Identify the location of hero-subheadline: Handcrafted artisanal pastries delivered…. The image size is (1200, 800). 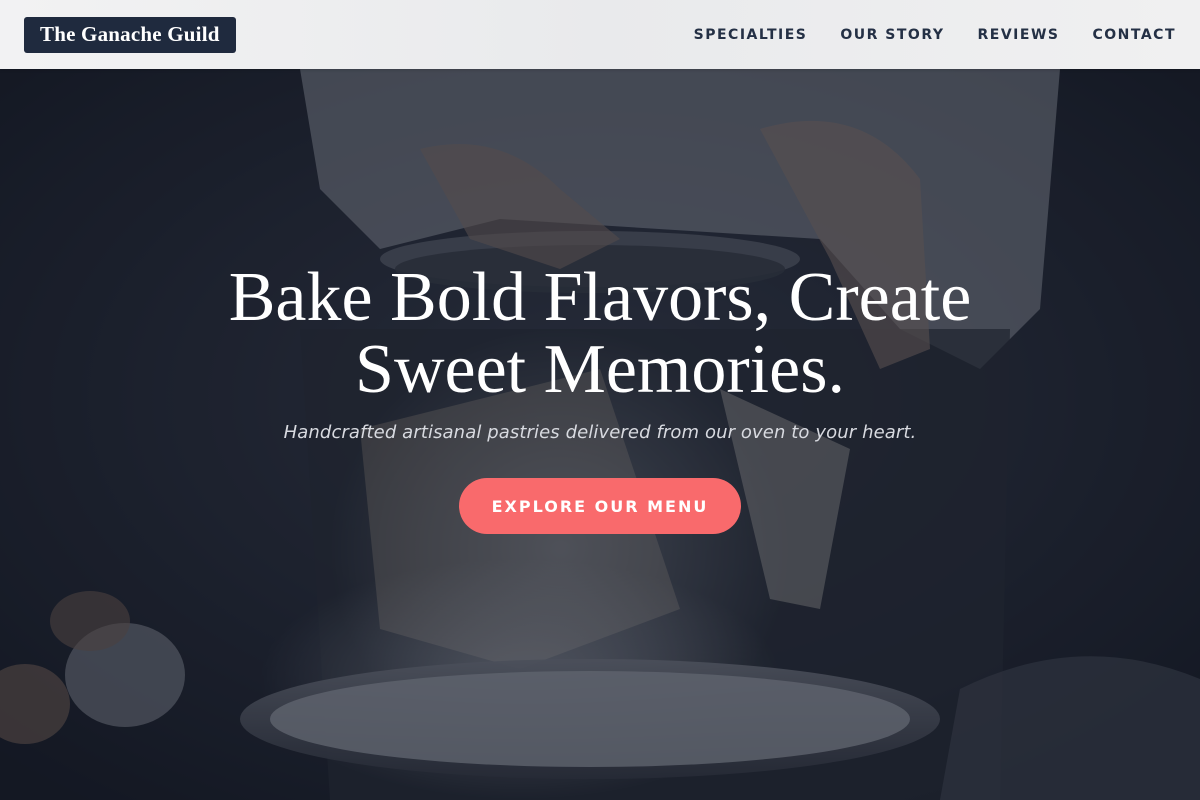
(600, 432).